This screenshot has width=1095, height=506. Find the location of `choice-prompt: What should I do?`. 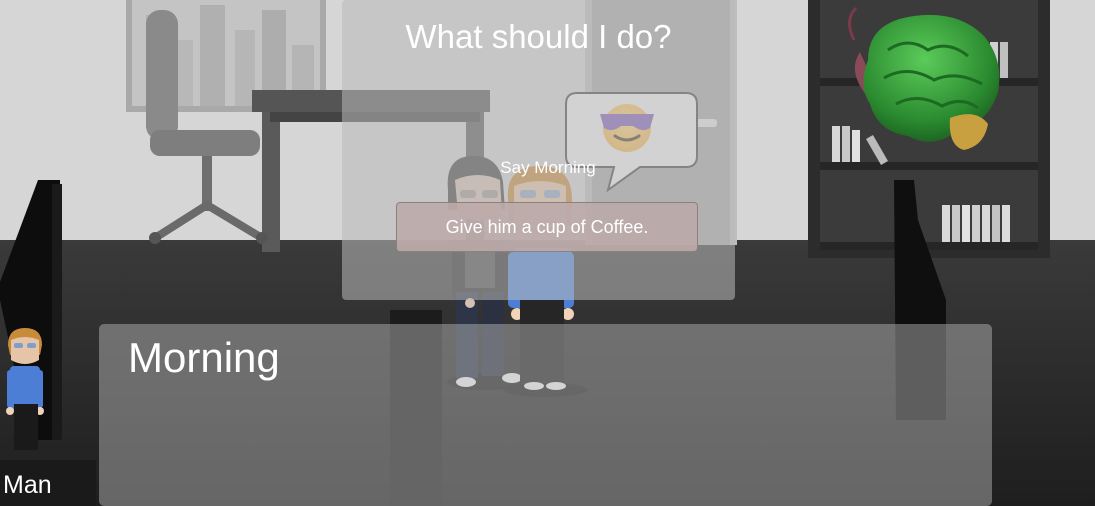

choice-prompt: What should I do? is located at coordinates (538, 36).